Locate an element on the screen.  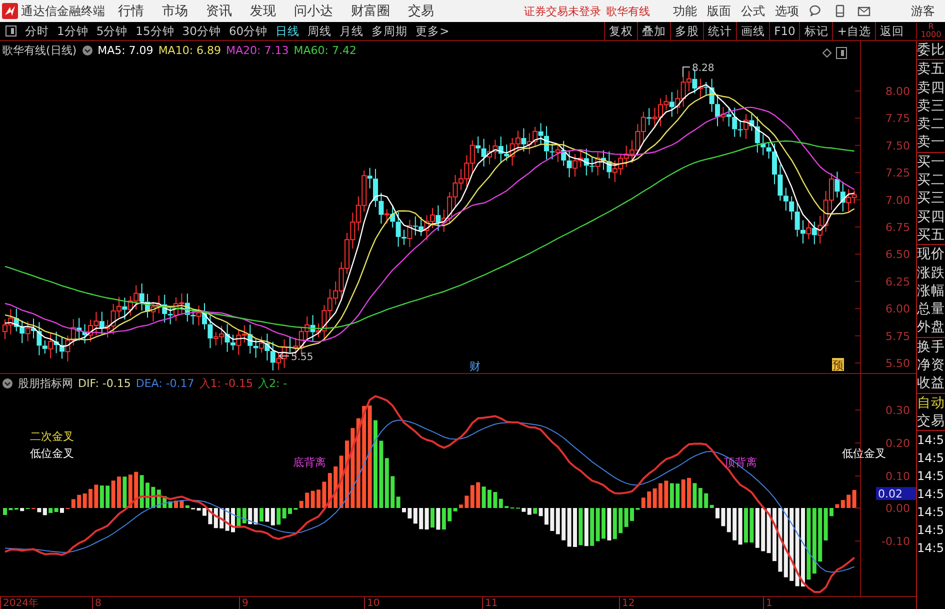
toolbar-button: +自选 is located at coordinates (853, 31).